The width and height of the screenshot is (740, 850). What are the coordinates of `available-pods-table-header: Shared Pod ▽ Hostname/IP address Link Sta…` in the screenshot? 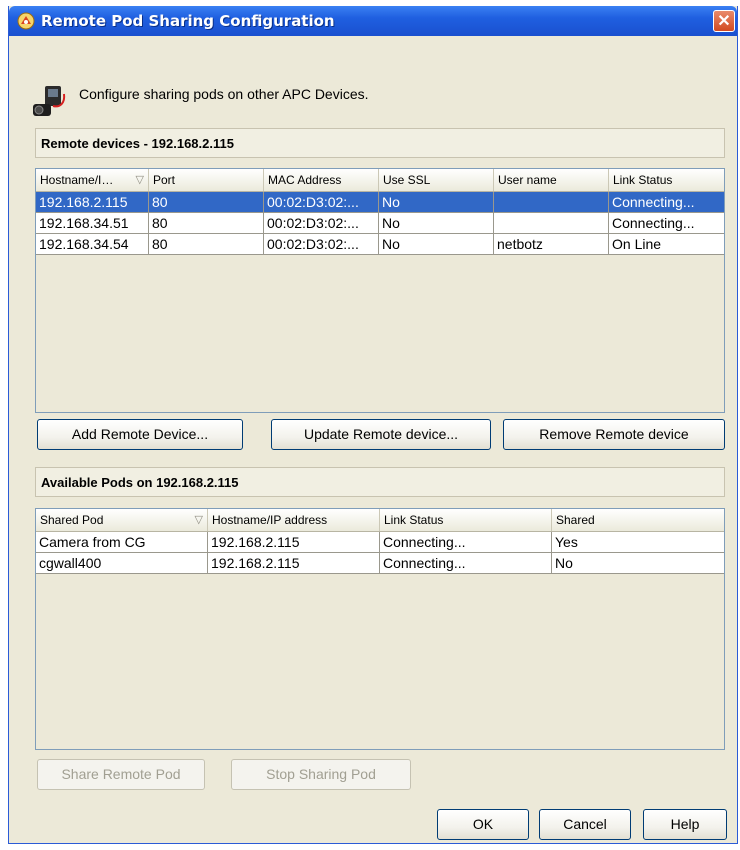 It's located at (380, 520).